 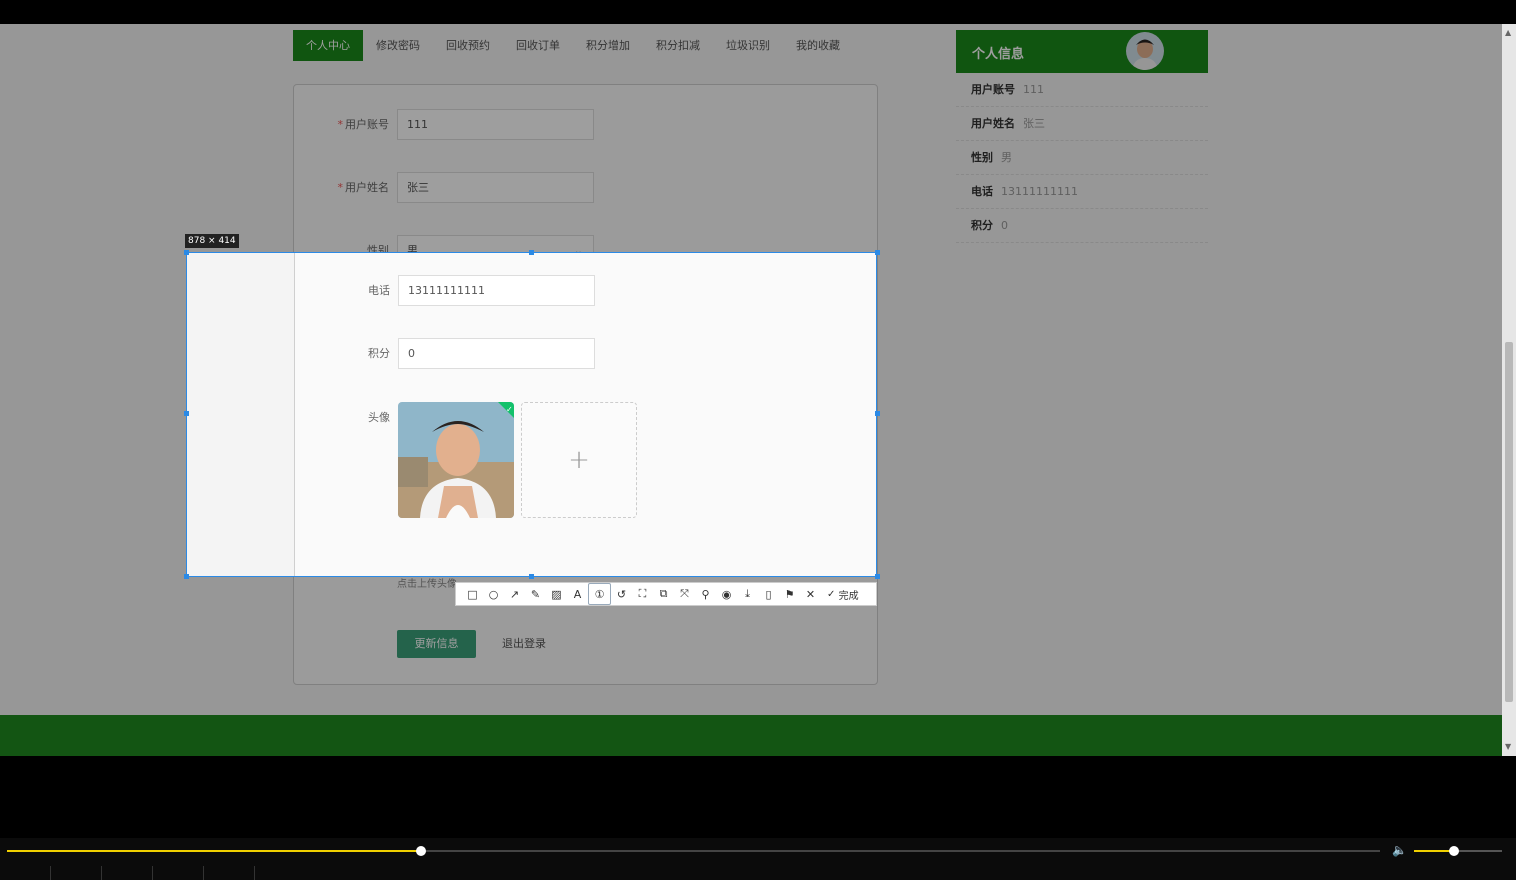 I want to click on avatar-label: 头像, so click(x=378, y=440).